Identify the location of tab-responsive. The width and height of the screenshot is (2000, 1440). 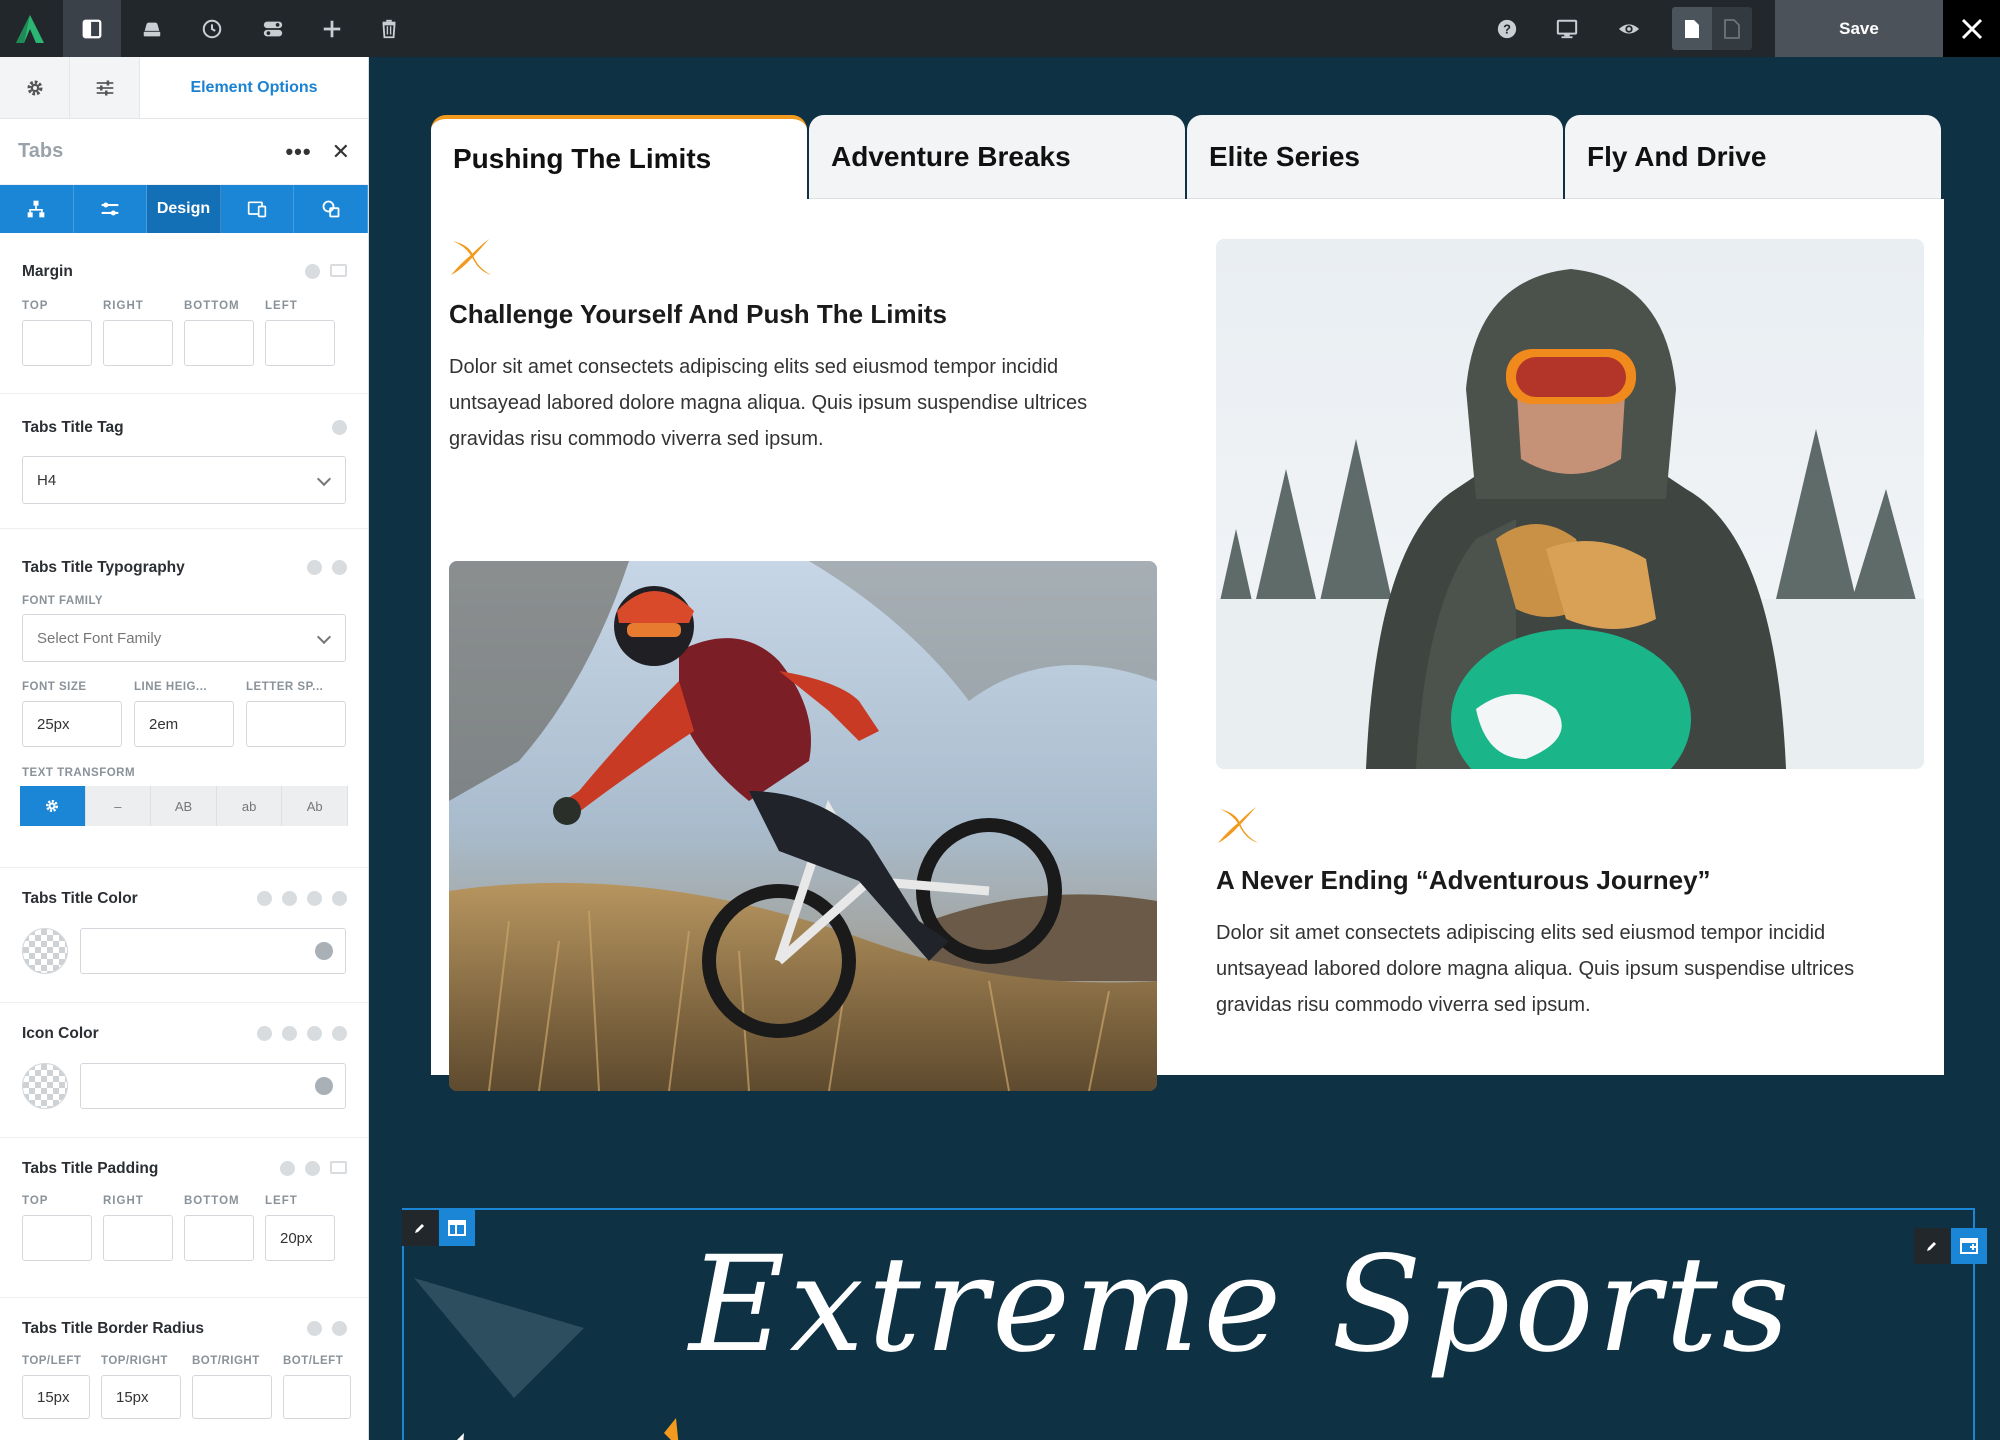
(258, 209).